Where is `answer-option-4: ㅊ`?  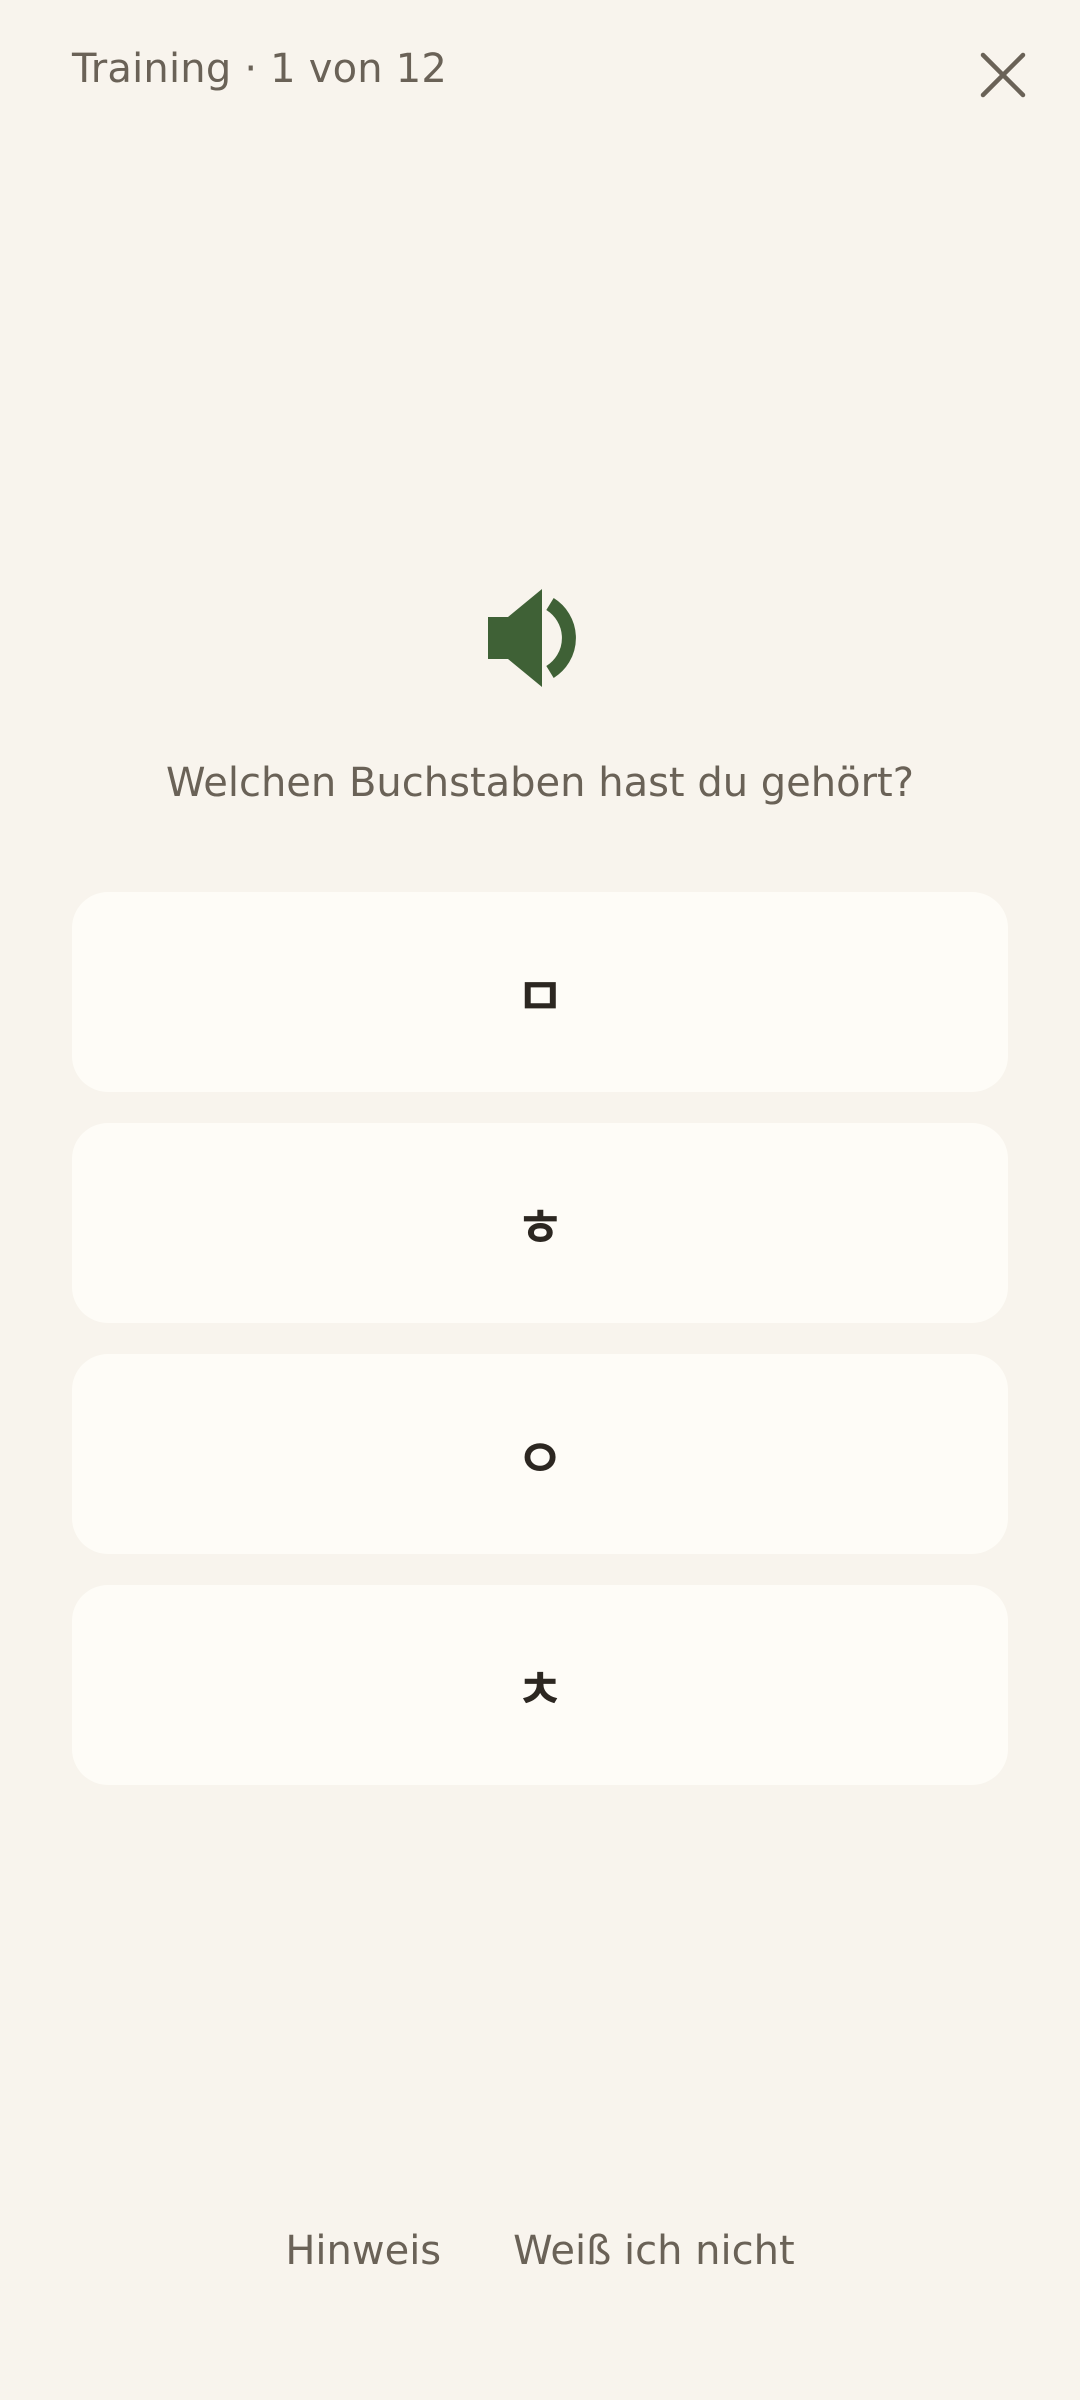
answer-option-4: ㅊ is located at coordinates (540, 1685).